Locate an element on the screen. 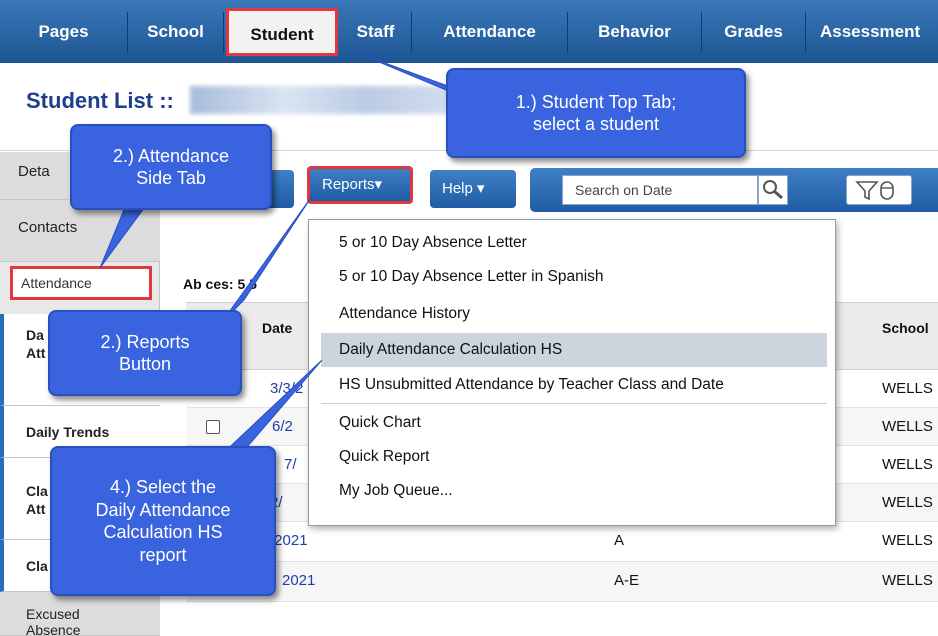  pointer-step2a is located at coordinates (125, 234).